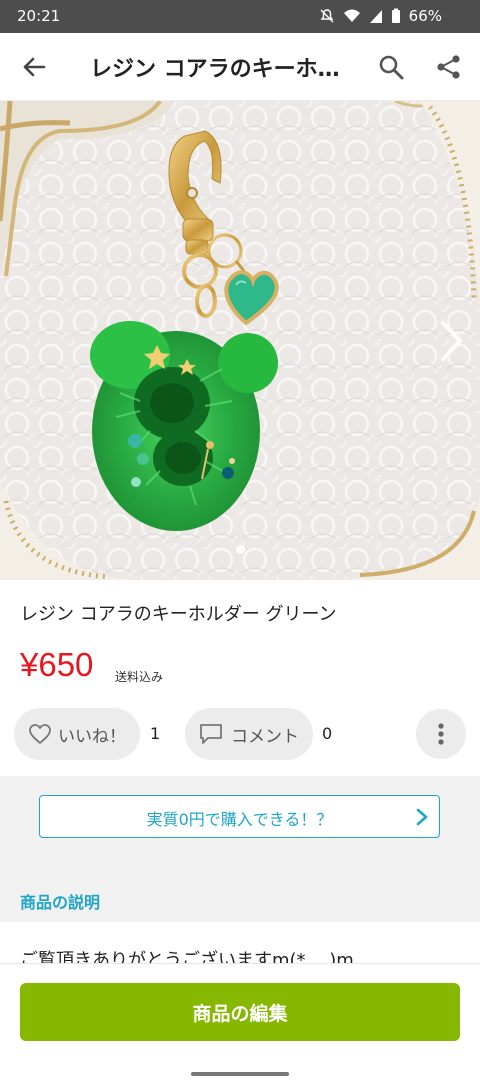  What do you see at coordinates (395, 15) in the screenshot?
I see `battery-icon` at bounding box center [395, 15].